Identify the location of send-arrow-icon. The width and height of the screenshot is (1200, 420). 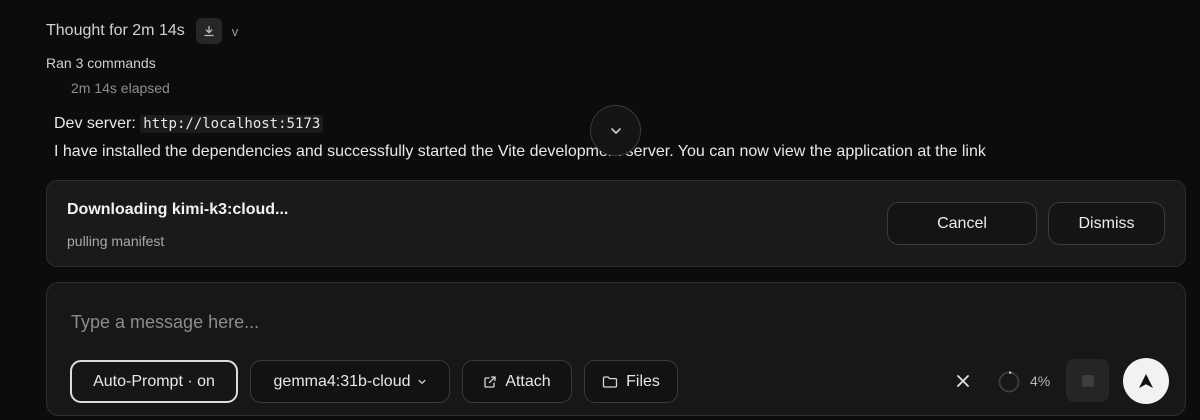
(1146, 381).